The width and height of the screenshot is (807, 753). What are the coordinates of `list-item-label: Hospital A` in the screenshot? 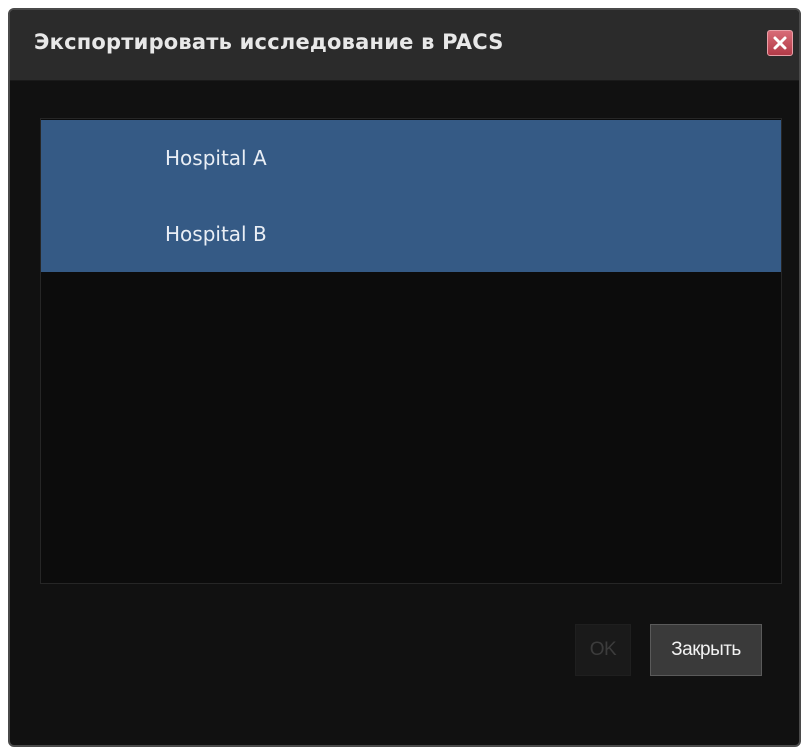 It's located at (216, 158).